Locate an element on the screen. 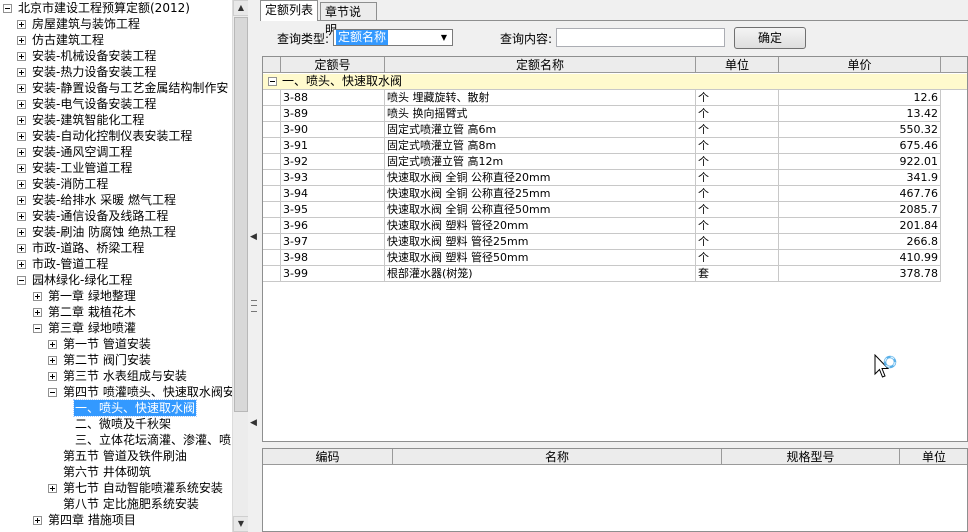 The width and height of the screenshot is (968, 532). tree-item-label: 二、微喷及千秋架 is located at coordinates (123, 424).